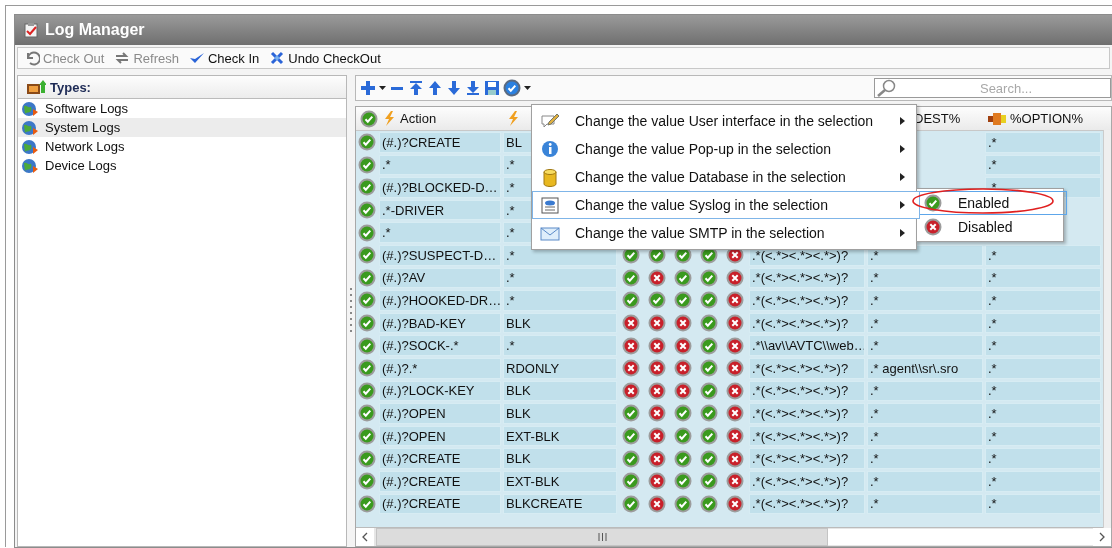  I want to click on tree-item: Network Logs, so click(182, 146).